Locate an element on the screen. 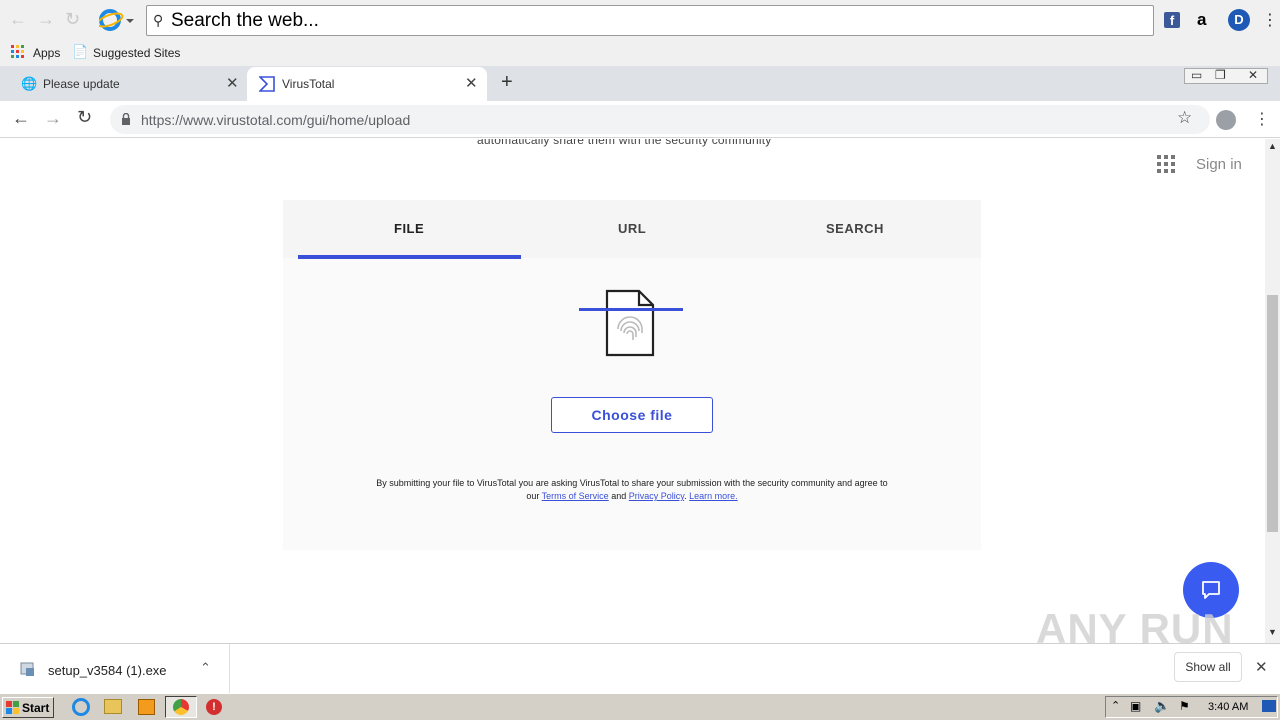 This screenshot has width=1280, height=720. start-label: Start is located at coordinates (36, 708).